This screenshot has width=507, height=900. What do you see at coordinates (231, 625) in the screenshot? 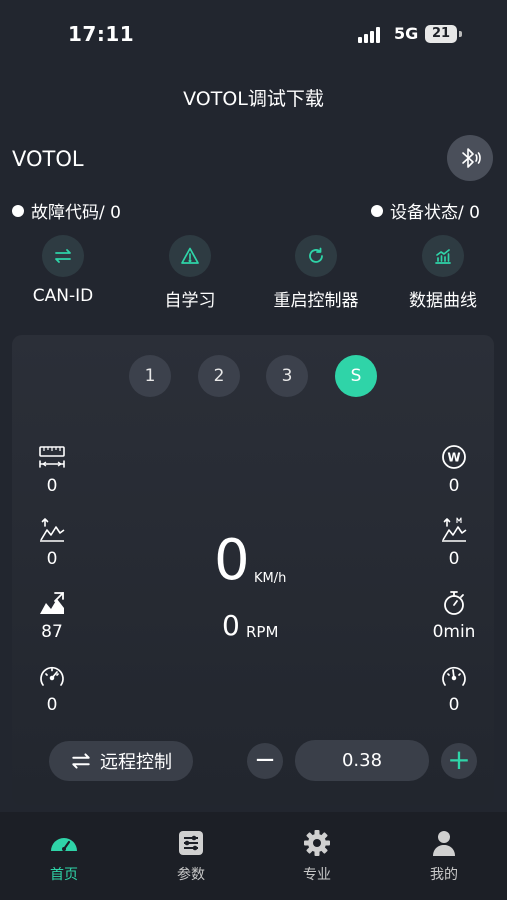
I see `rpm-value: 0` at bounding box center [231, 625].